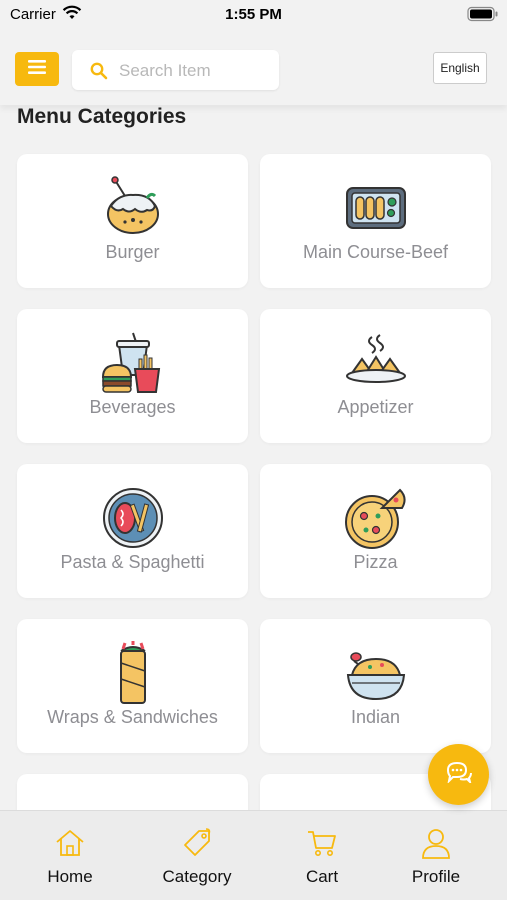  I want to click on category-label: Pizza, so click(375, 562).